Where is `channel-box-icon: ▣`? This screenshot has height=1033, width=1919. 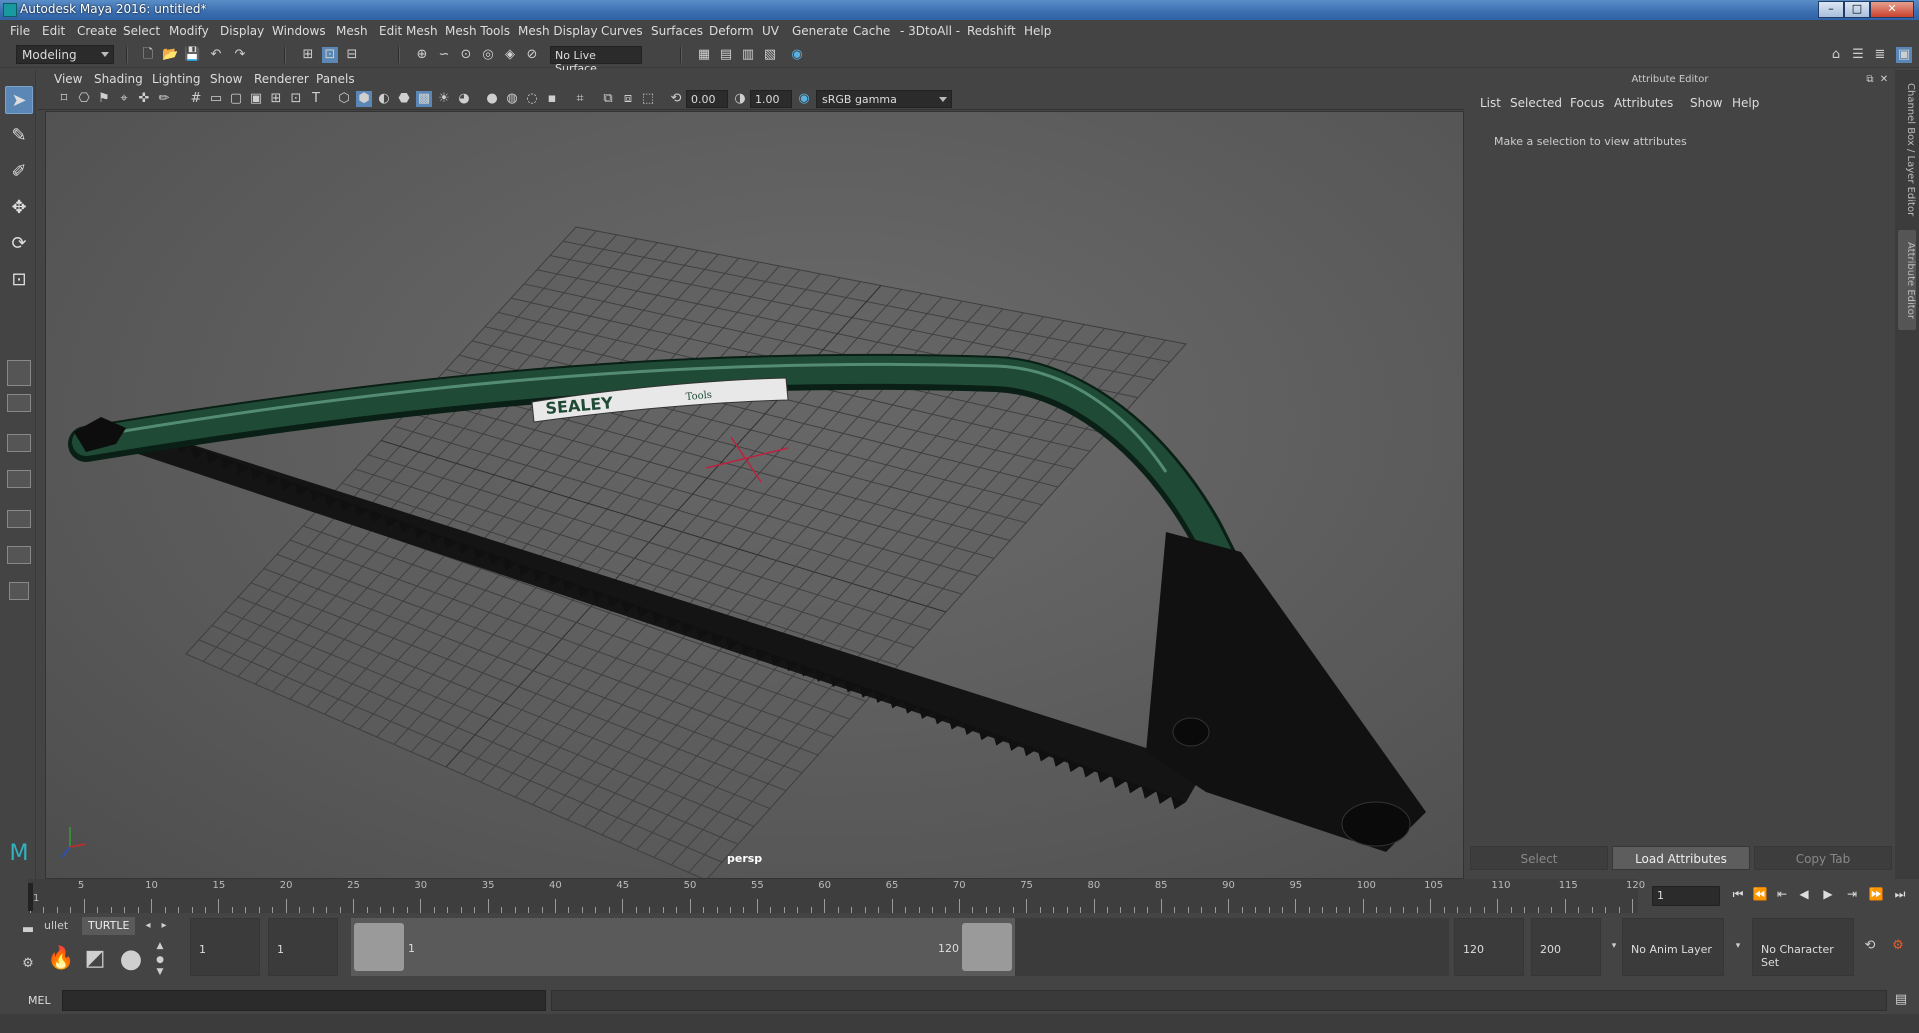
channel-box-icon: ▣ is located at coordinates (1904, 55).